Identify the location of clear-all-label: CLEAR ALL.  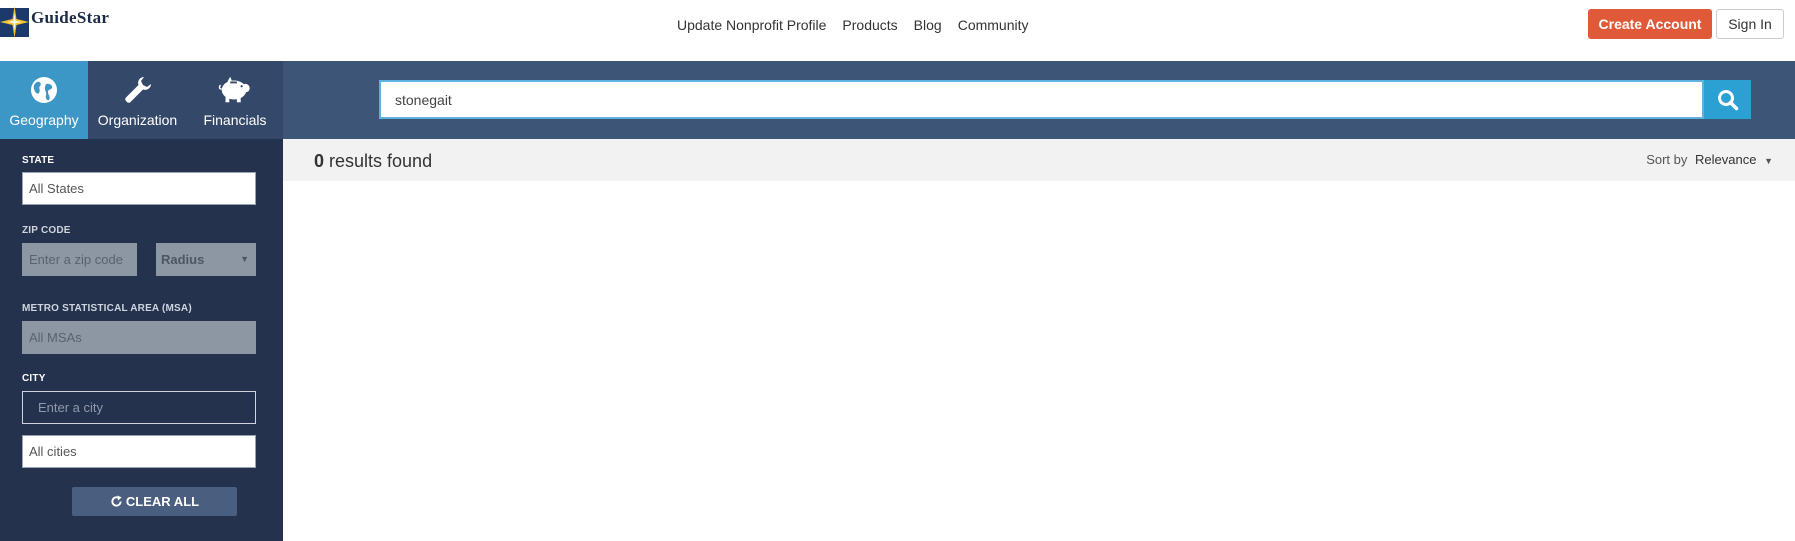
(162, 501).